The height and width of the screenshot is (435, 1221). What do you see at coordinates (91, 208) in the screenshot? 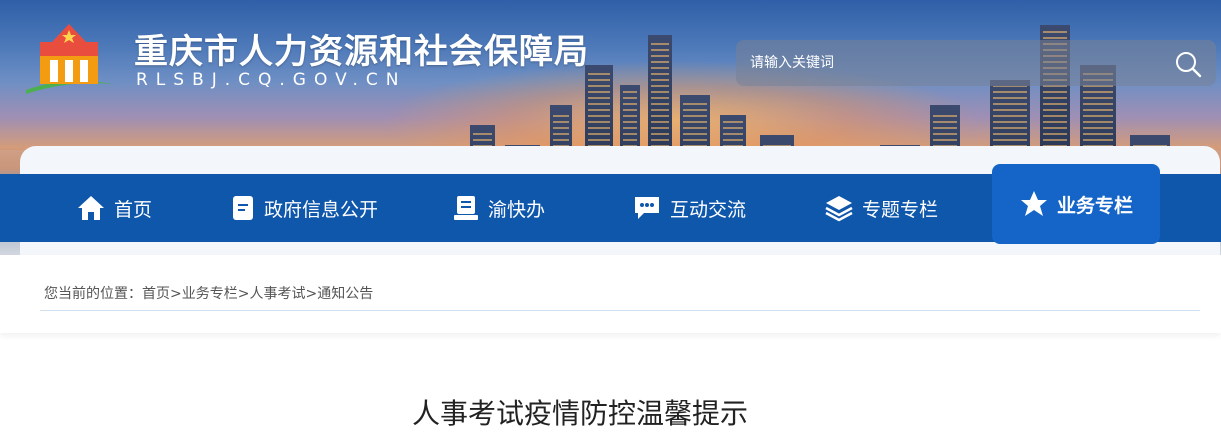
I see `home-icon` at bounding box center [91, 208].